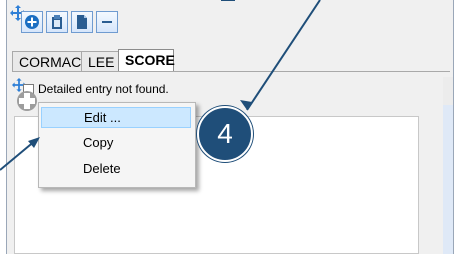 The height and width of the screenshot is (254, 458). What do you see at coordinates (225, 134) in the screenshot?
I see `step-number-callout: 4` at bounding box center [225, 134].